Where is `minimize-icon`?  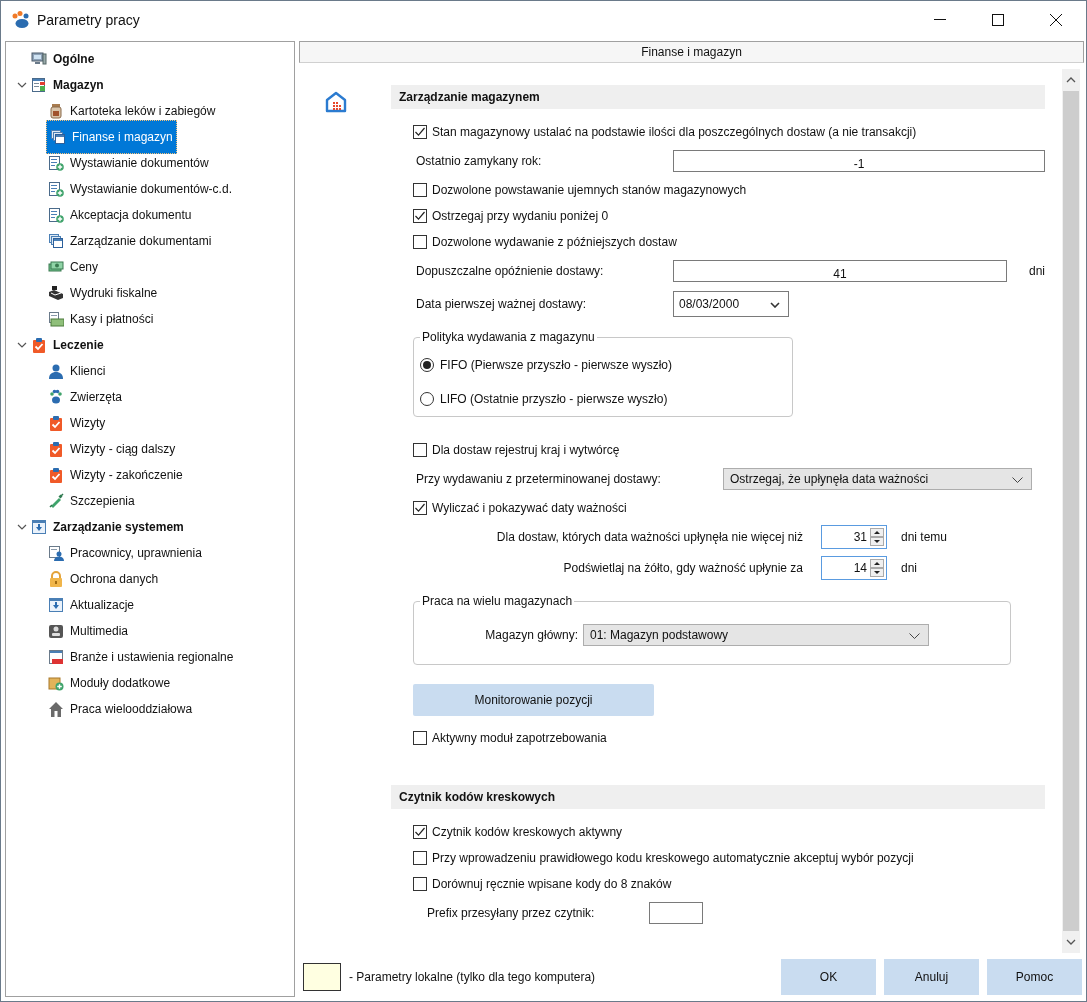
minimize-icon is located at coordinates (940, 20).